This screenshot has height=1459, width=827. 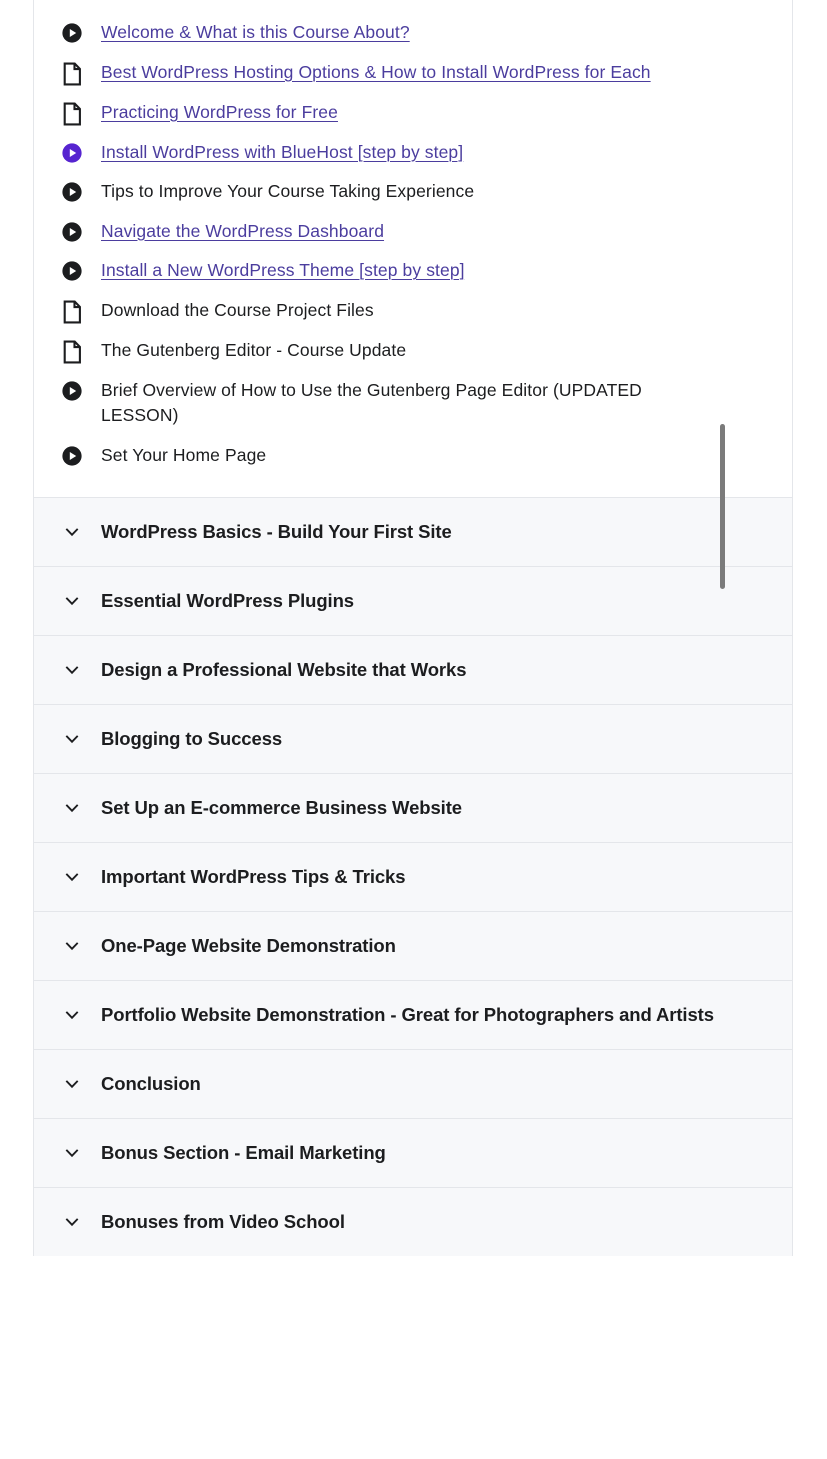 What do you see at coordinates (381, 33) in the screenshot?
I see `lesson-title-link: Welcome & What is this Course About?` at bounding box center [381, 33].